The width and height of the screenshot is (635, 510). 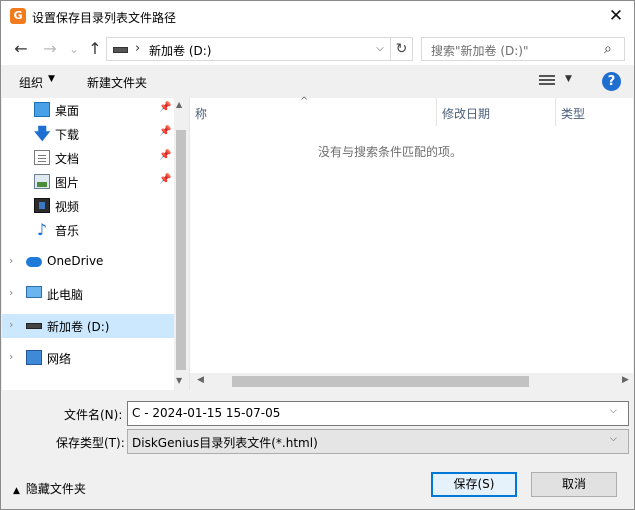 What do you see at coordinates (42, 229) in the screenshot?
I see `music-icon: ♪` at bounding box center [42, 229].